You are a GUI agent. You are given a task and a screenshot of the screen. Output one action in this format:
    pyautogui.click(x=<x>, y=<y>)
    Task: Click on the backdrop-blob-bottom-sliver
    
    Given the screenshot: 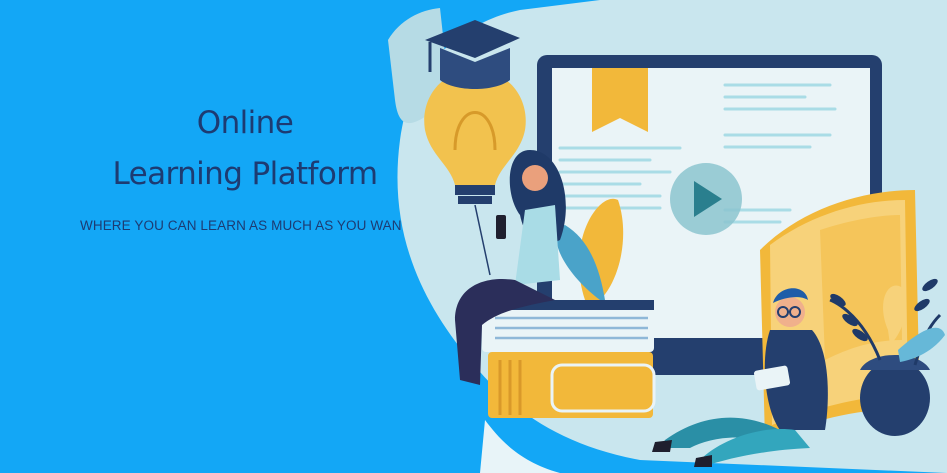 What is the action you would take?
    pyautogui.click(x=520, y=446)
    